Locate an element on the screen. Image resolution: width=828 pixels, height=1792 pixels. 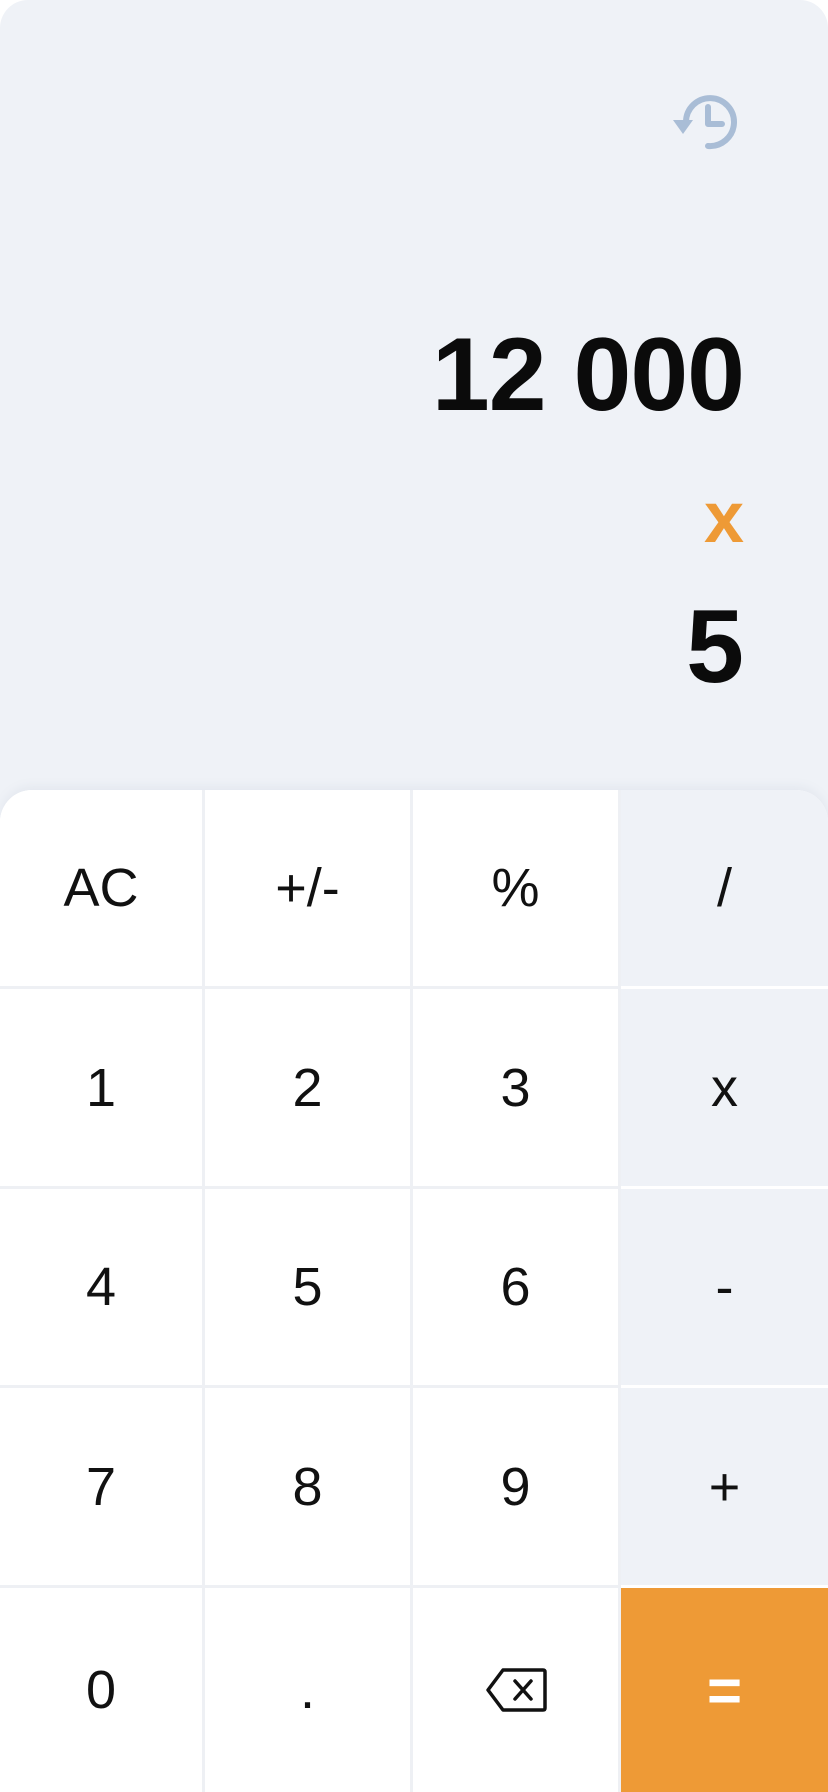
digit-7-button: 7 is located at coordinates (102, 1488).